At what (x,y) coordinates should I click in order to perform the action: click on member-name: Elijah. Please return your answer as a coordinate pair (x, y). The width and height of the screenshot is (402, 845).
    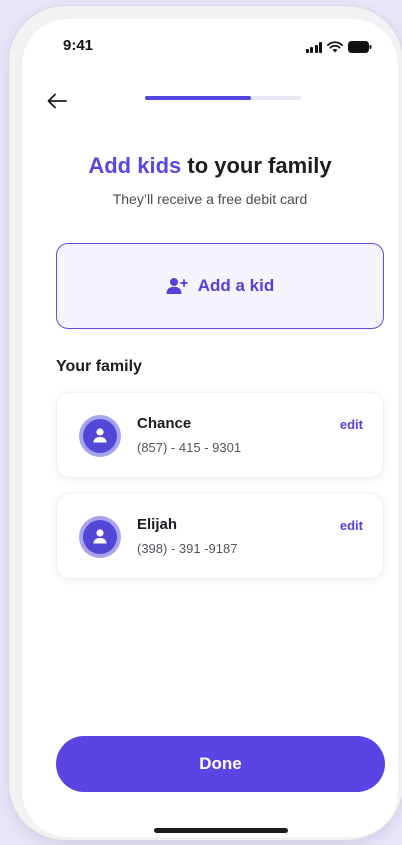
    Looking at the image, I should click on (157, 524).